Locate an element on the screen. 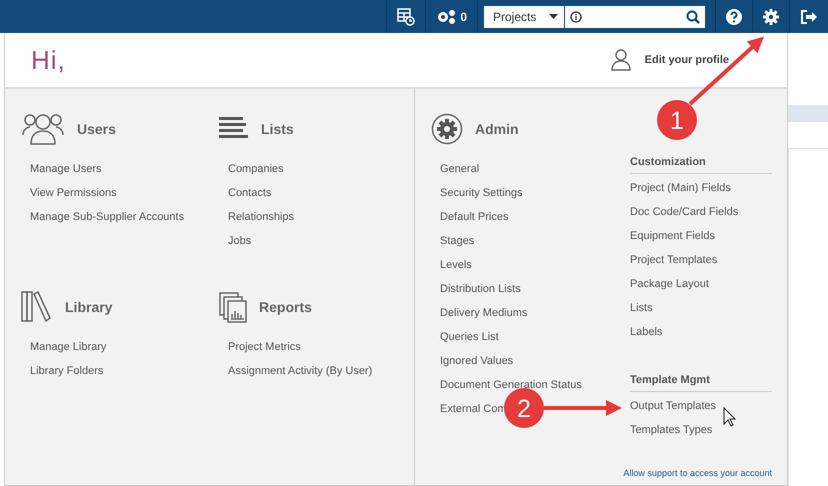 Image resolution: width=828 pixels, height=486 pixels. menu-link: Templates Types is located at coordinates (671, 430).